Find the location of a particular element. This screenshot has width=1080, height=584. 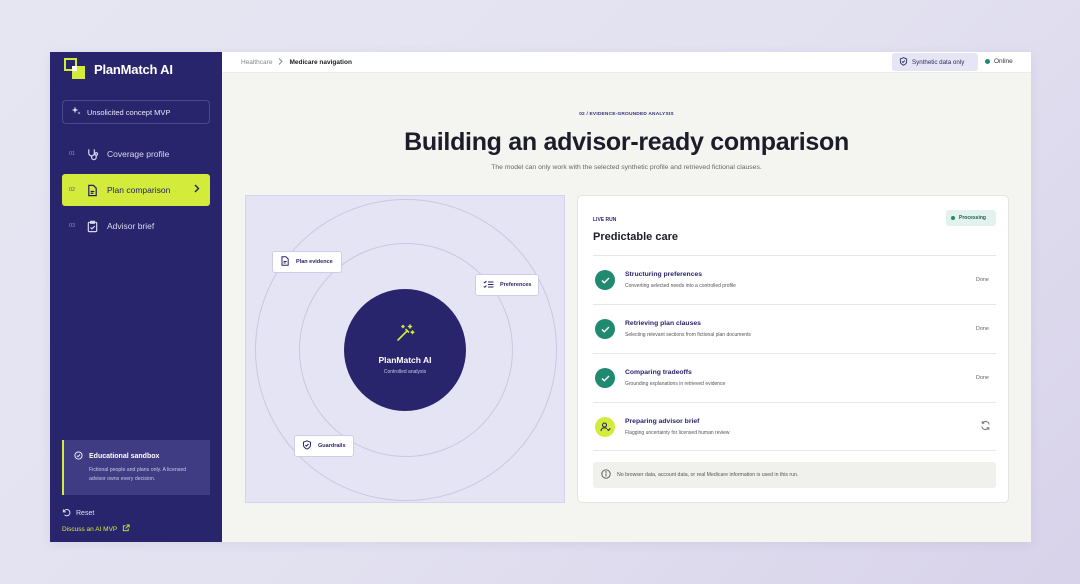

chip-label: Plan evidence is located at coordinates (314, 262).